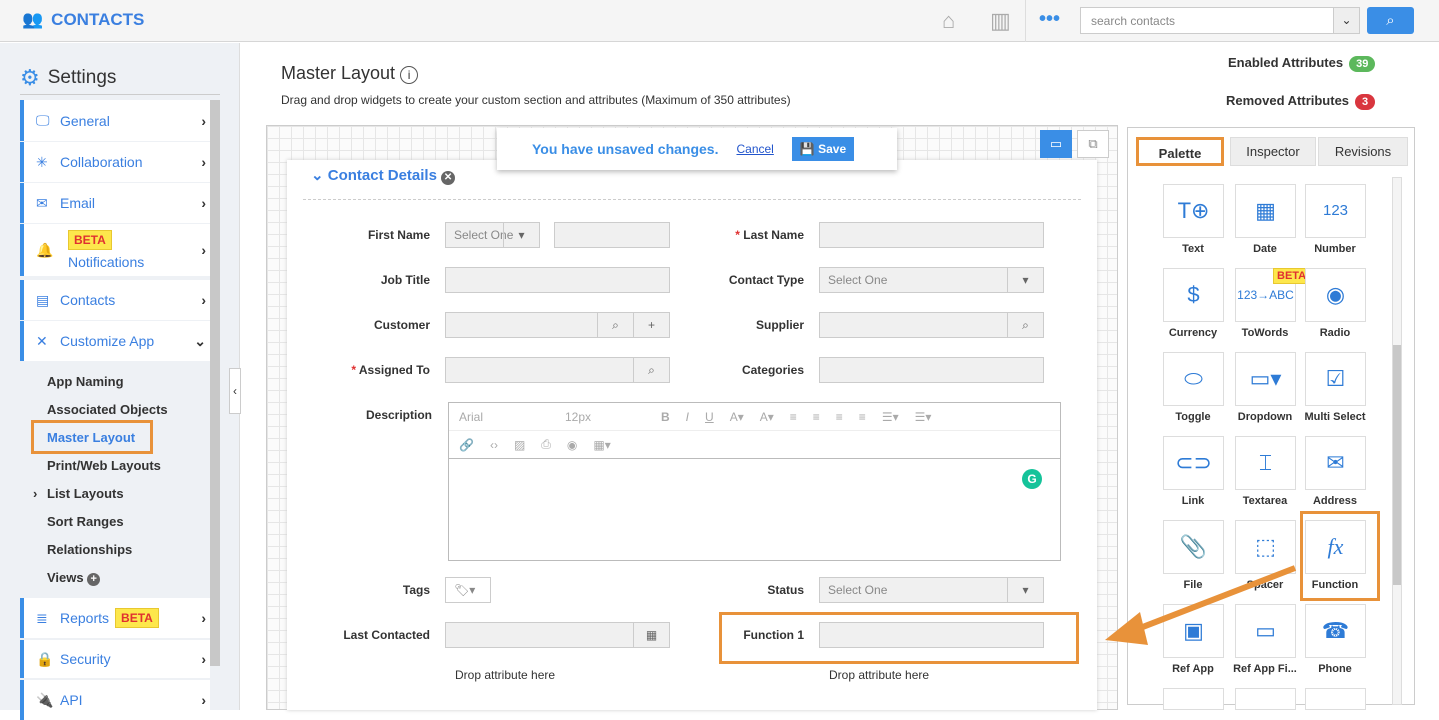 The height and width of the screenshot is (720, 1439). What do you see at coordinates (1126, 628) in the screenshot?
I see `arrow-head` at bounding box center [1126, 628].